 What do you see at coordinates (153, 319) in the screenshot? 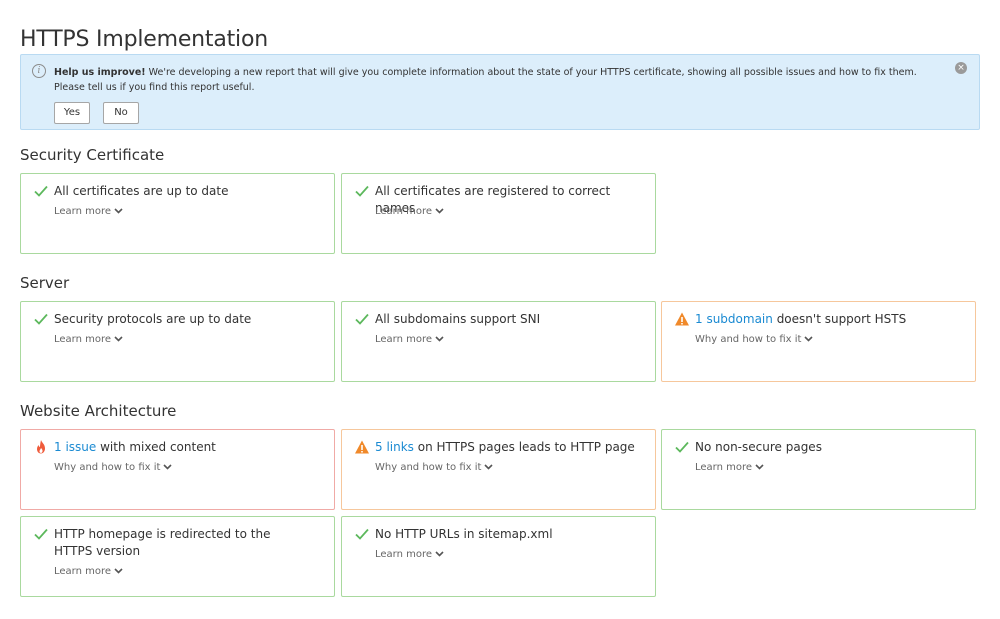
I see `card-title: Security protocols are up to date` at bounding box center [153, 319].